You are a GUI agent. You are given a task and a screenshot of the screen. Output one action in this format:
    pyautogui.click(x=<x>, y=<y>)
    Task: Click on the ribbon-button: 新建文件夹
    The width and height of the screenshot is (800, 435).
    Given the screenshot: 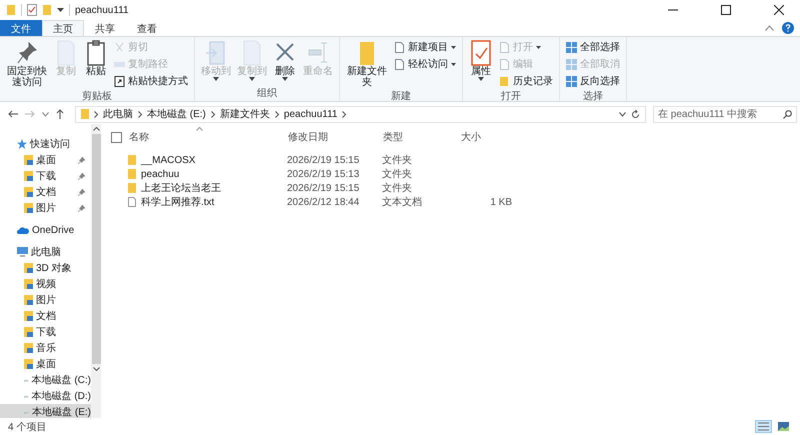 What is the action you would take?
    pyautogui.click(x=367, y=64)
    